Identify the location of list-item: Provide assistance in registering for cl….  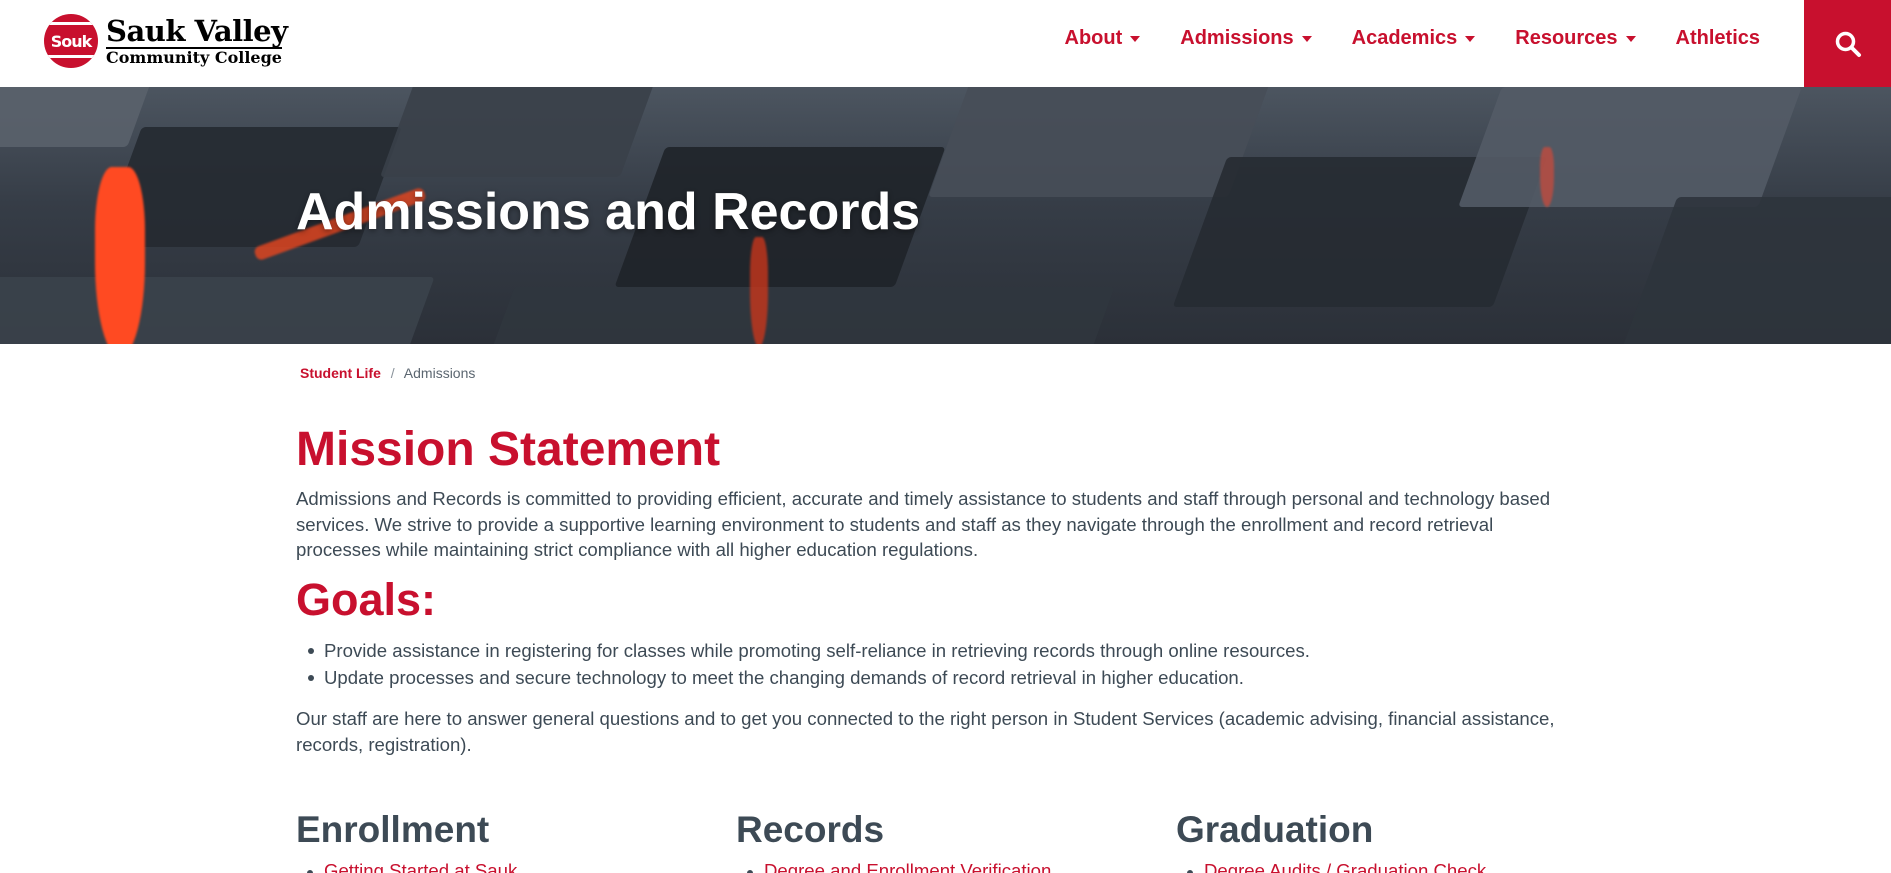
(946, 650).